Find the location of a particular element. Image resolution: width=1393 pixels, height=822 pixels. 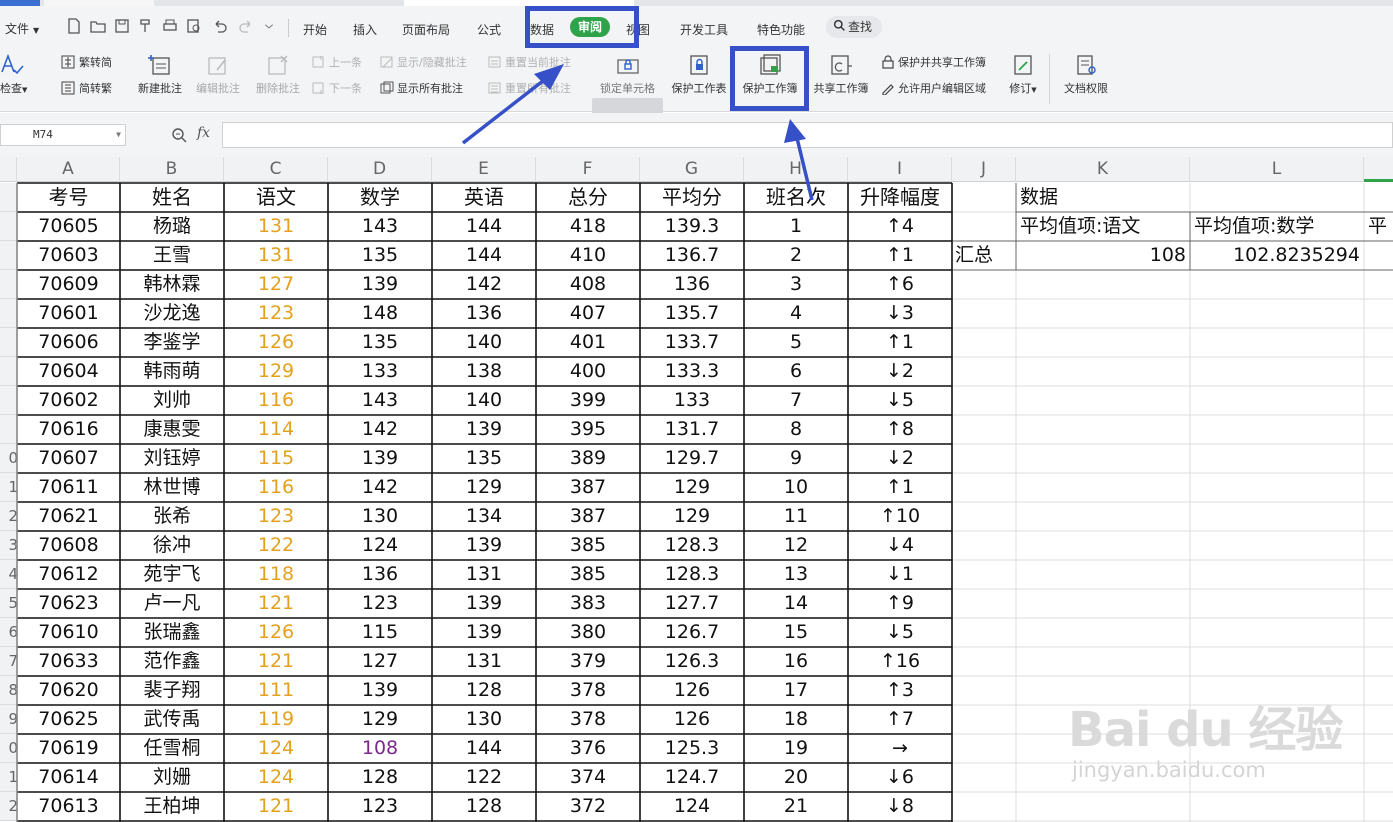

reset-current-comment-button: 重置当前批注 is located at coordinates (529, 62).